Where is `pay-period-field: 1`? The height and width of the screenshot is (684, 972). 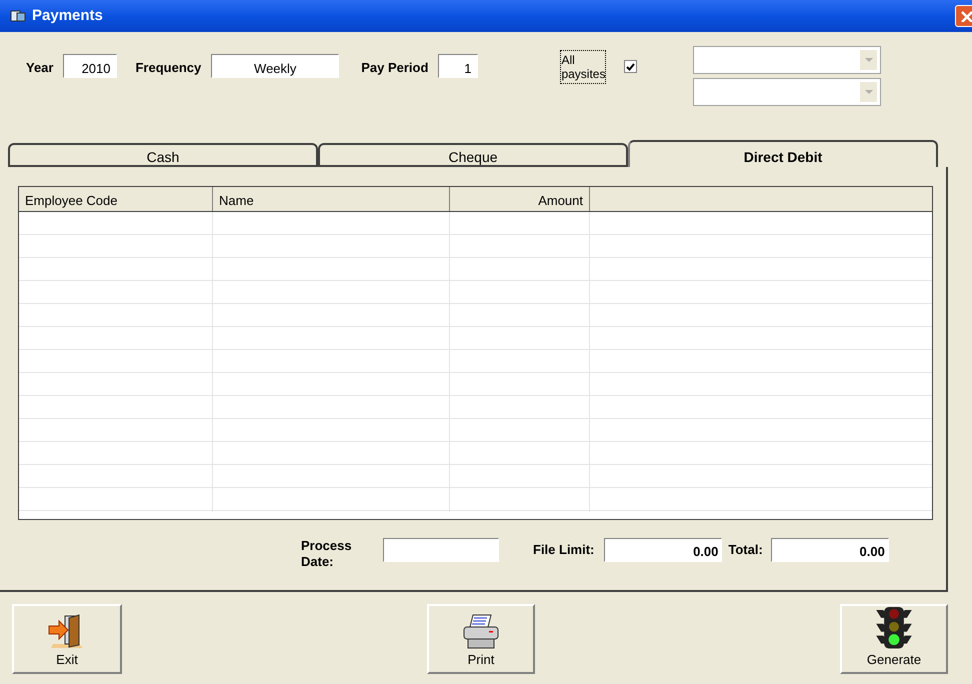
pay-period-field: 1 is located at coordinates (458, 66).